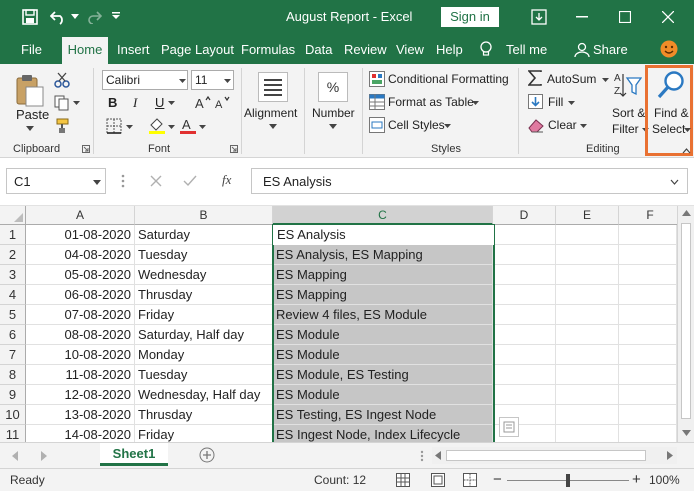  I want to click on previous-sheet-icon, so click(15, 456).